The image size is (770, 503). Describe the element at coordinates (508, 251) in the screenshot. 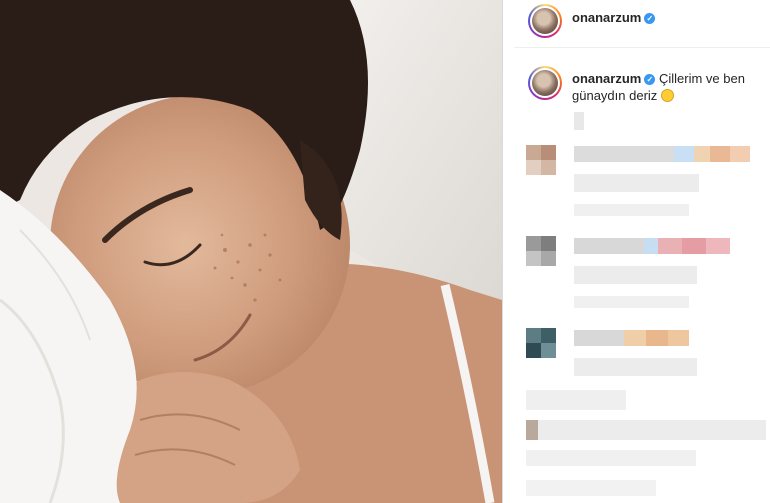

I see `panel-divider` at that location.